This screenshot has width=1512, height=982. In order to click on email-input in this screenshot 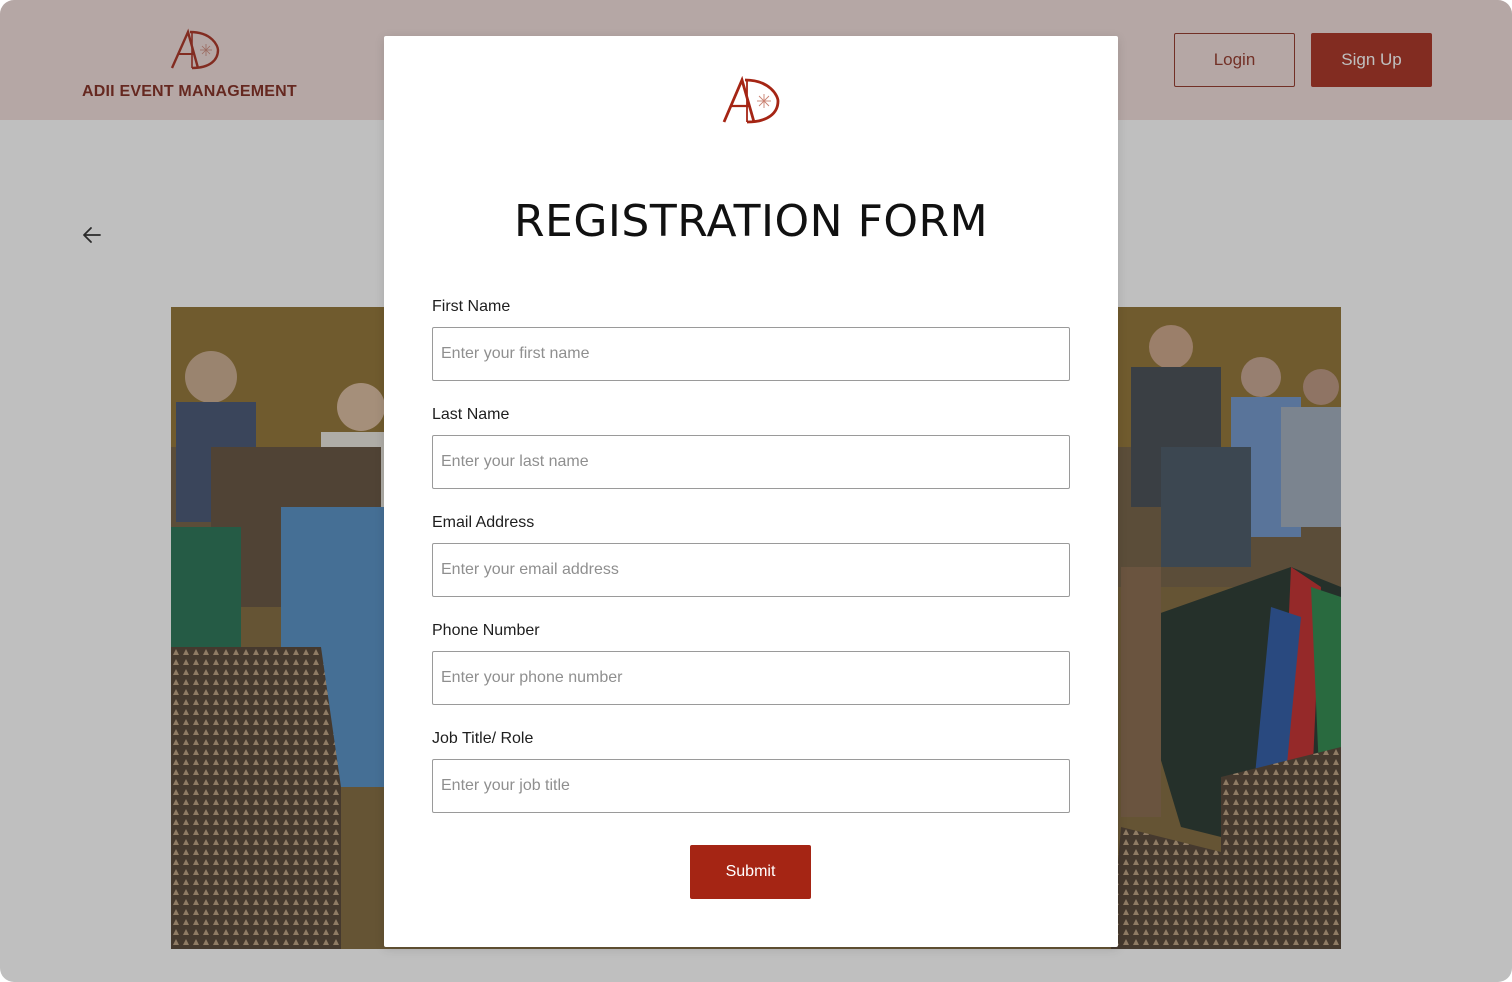, I will do `click(751, 570)`.